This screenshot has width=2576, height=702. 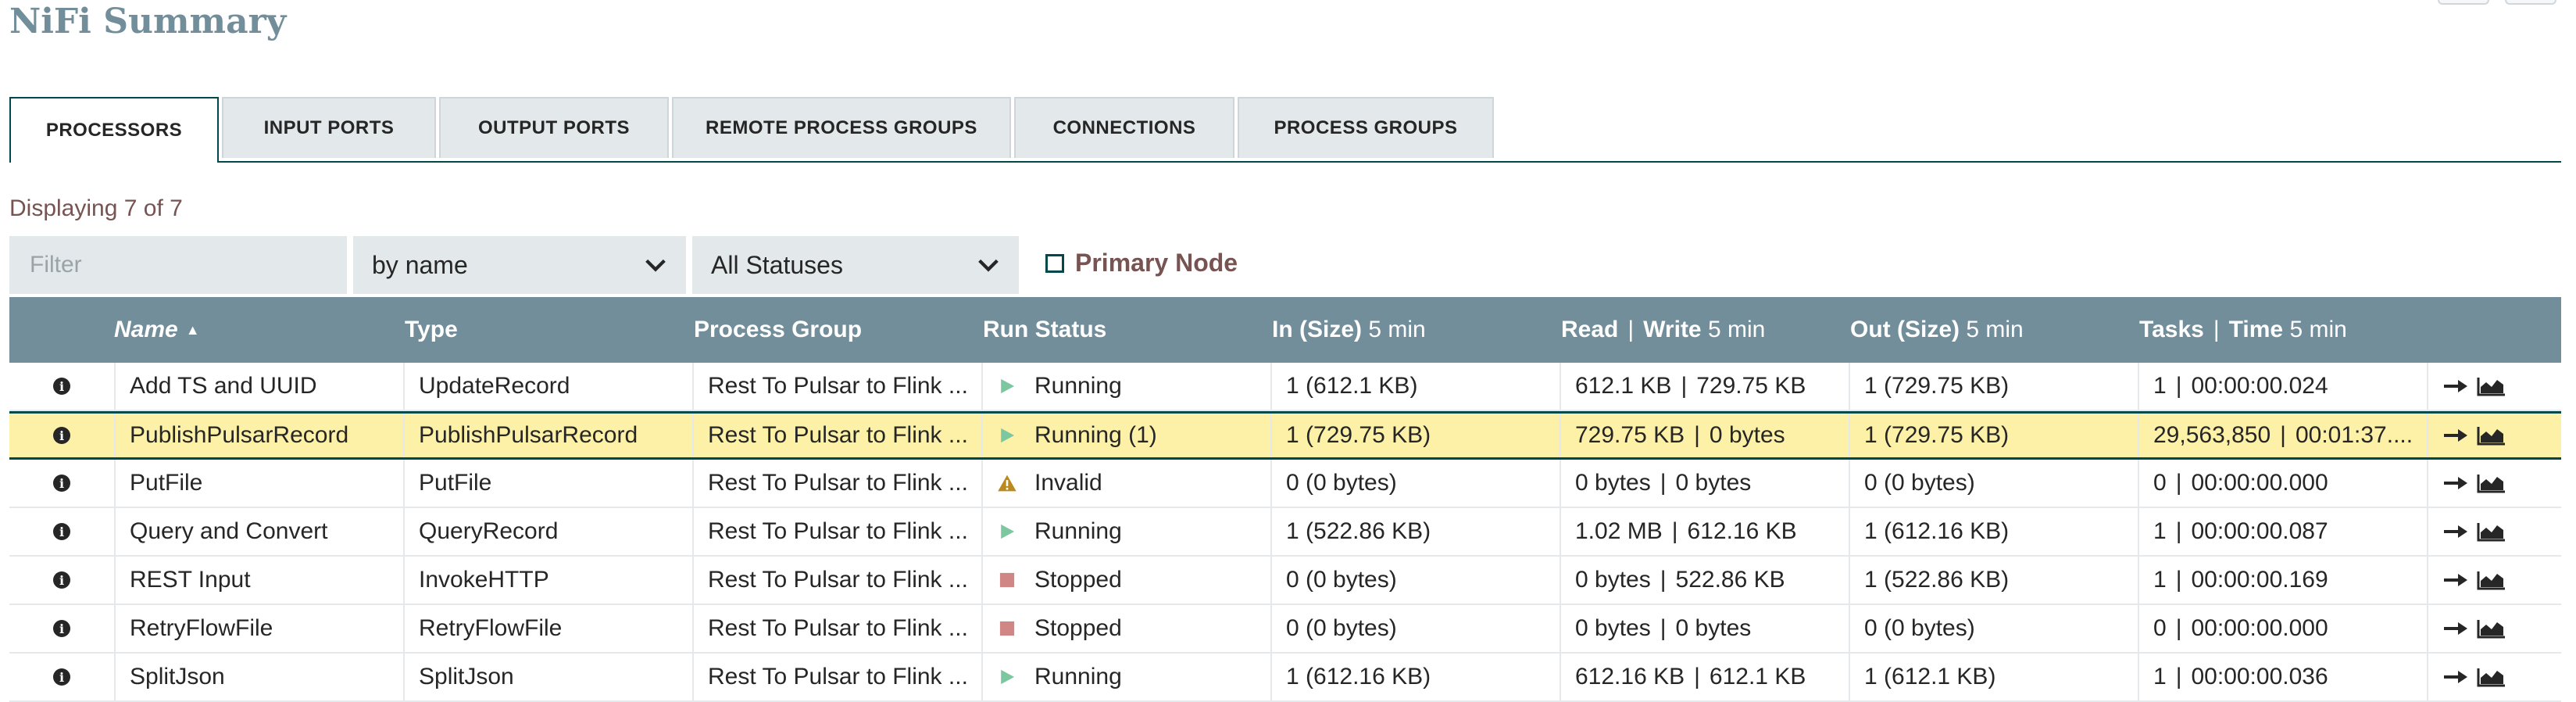 What do you see at coordinates (1994, 531) in the screenshot?
I see `out-size: 1 (612.16 KB)` at bounding box center [1994, 531].